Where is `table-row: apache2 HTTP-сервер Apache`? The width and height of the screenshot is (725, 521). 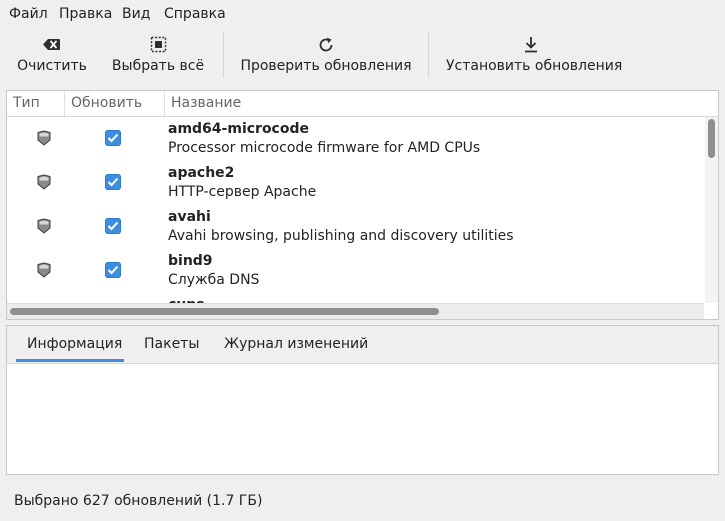
table-row: apache2 HTTP-сервер Apache is located at coordinates (355, 183).